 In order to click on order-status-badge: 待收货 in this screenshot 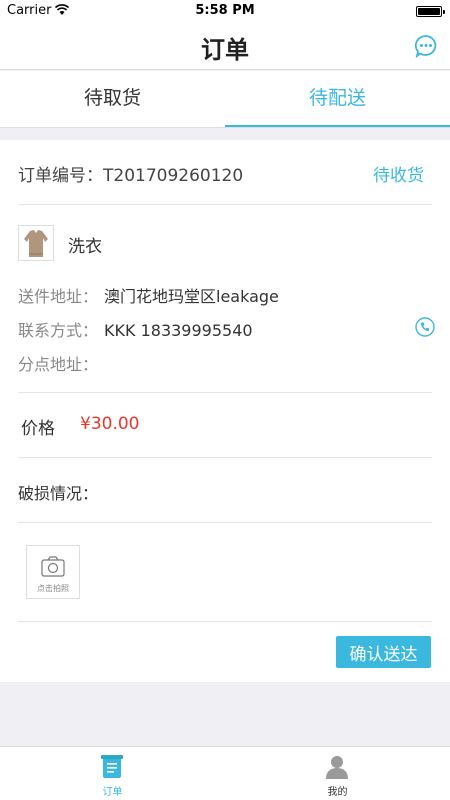, I will do `click(398, 176)`.